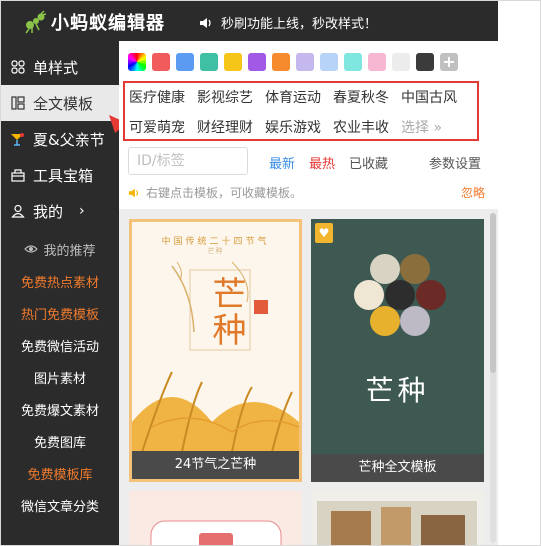 The height and width of the screenshot is (546, 541). What do you see at coordinates (455, 162) in the screenshot?
I see `tab-param-settings: 参数设置` at bounding box center [455, 162].